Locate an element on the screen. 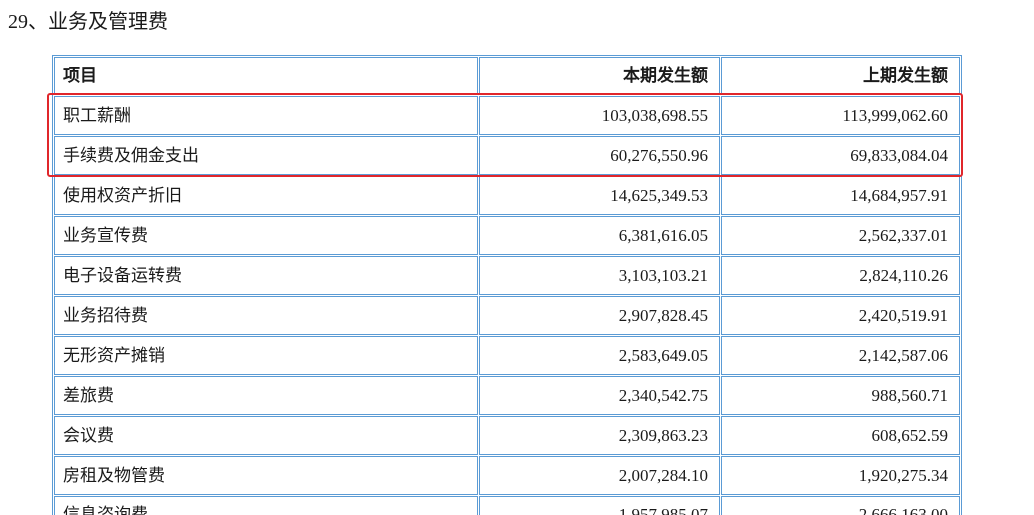 The height and width of the screenshot is (515, 1034). item-name-cell: 业务宣传费 is located at coordinates (266, 235).